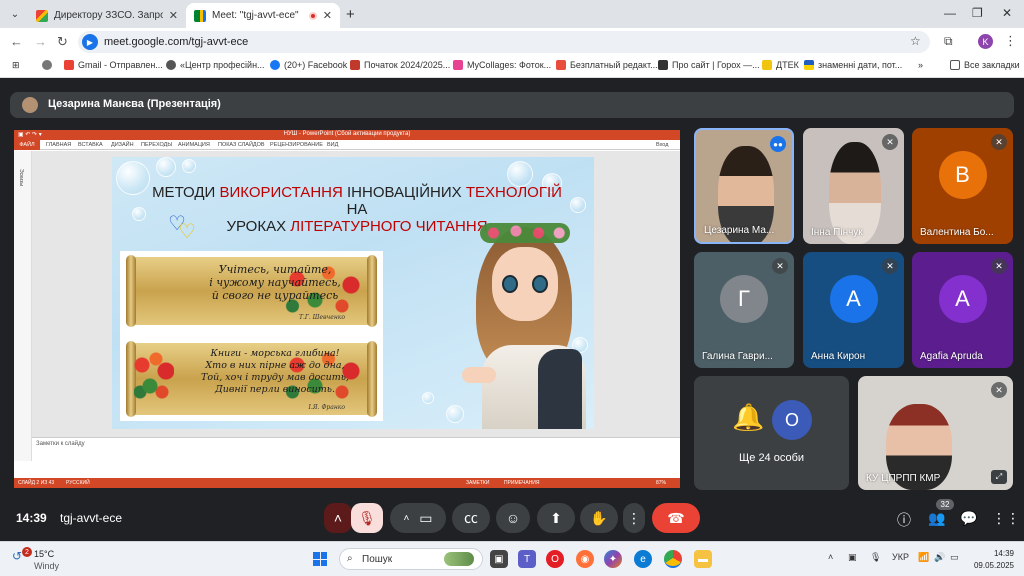  Describe the element at coordinates (154, 377) in the screenshot. I see `flower-ornament` at that location.